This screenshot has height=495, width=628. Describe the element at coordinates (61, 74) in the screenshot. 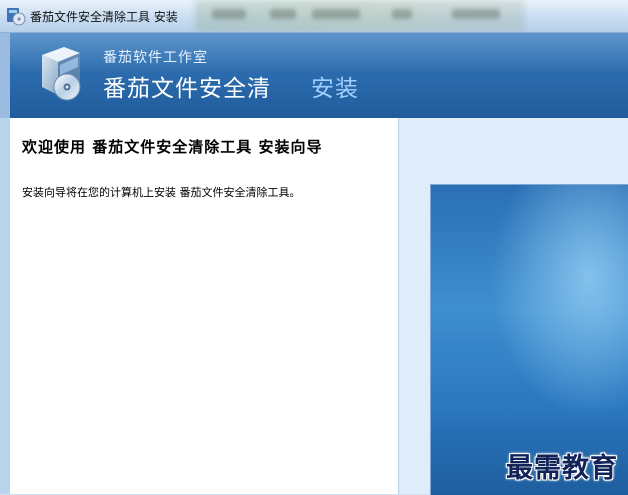

I see `installer-box-cd-logo` at that location.